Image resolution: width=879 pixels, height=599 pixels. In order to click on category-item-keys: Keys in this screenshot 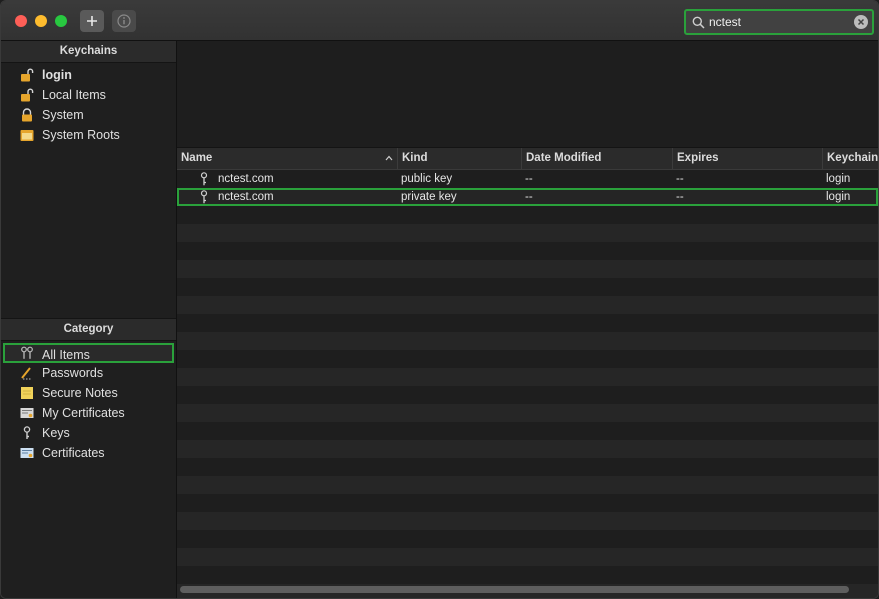, I will do `click(88, 433)`.